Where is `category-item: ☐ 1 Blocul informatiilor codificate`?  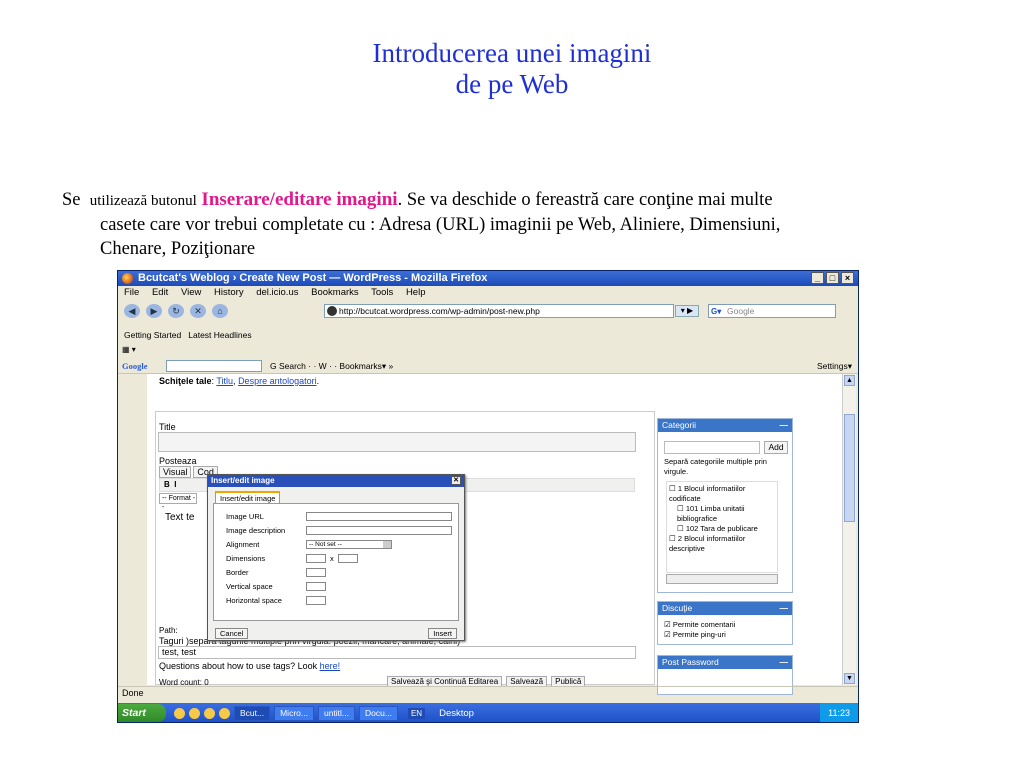
category-item: ☐ 1 Blocul informatiilor codificate is located at coordinates (722, 494).